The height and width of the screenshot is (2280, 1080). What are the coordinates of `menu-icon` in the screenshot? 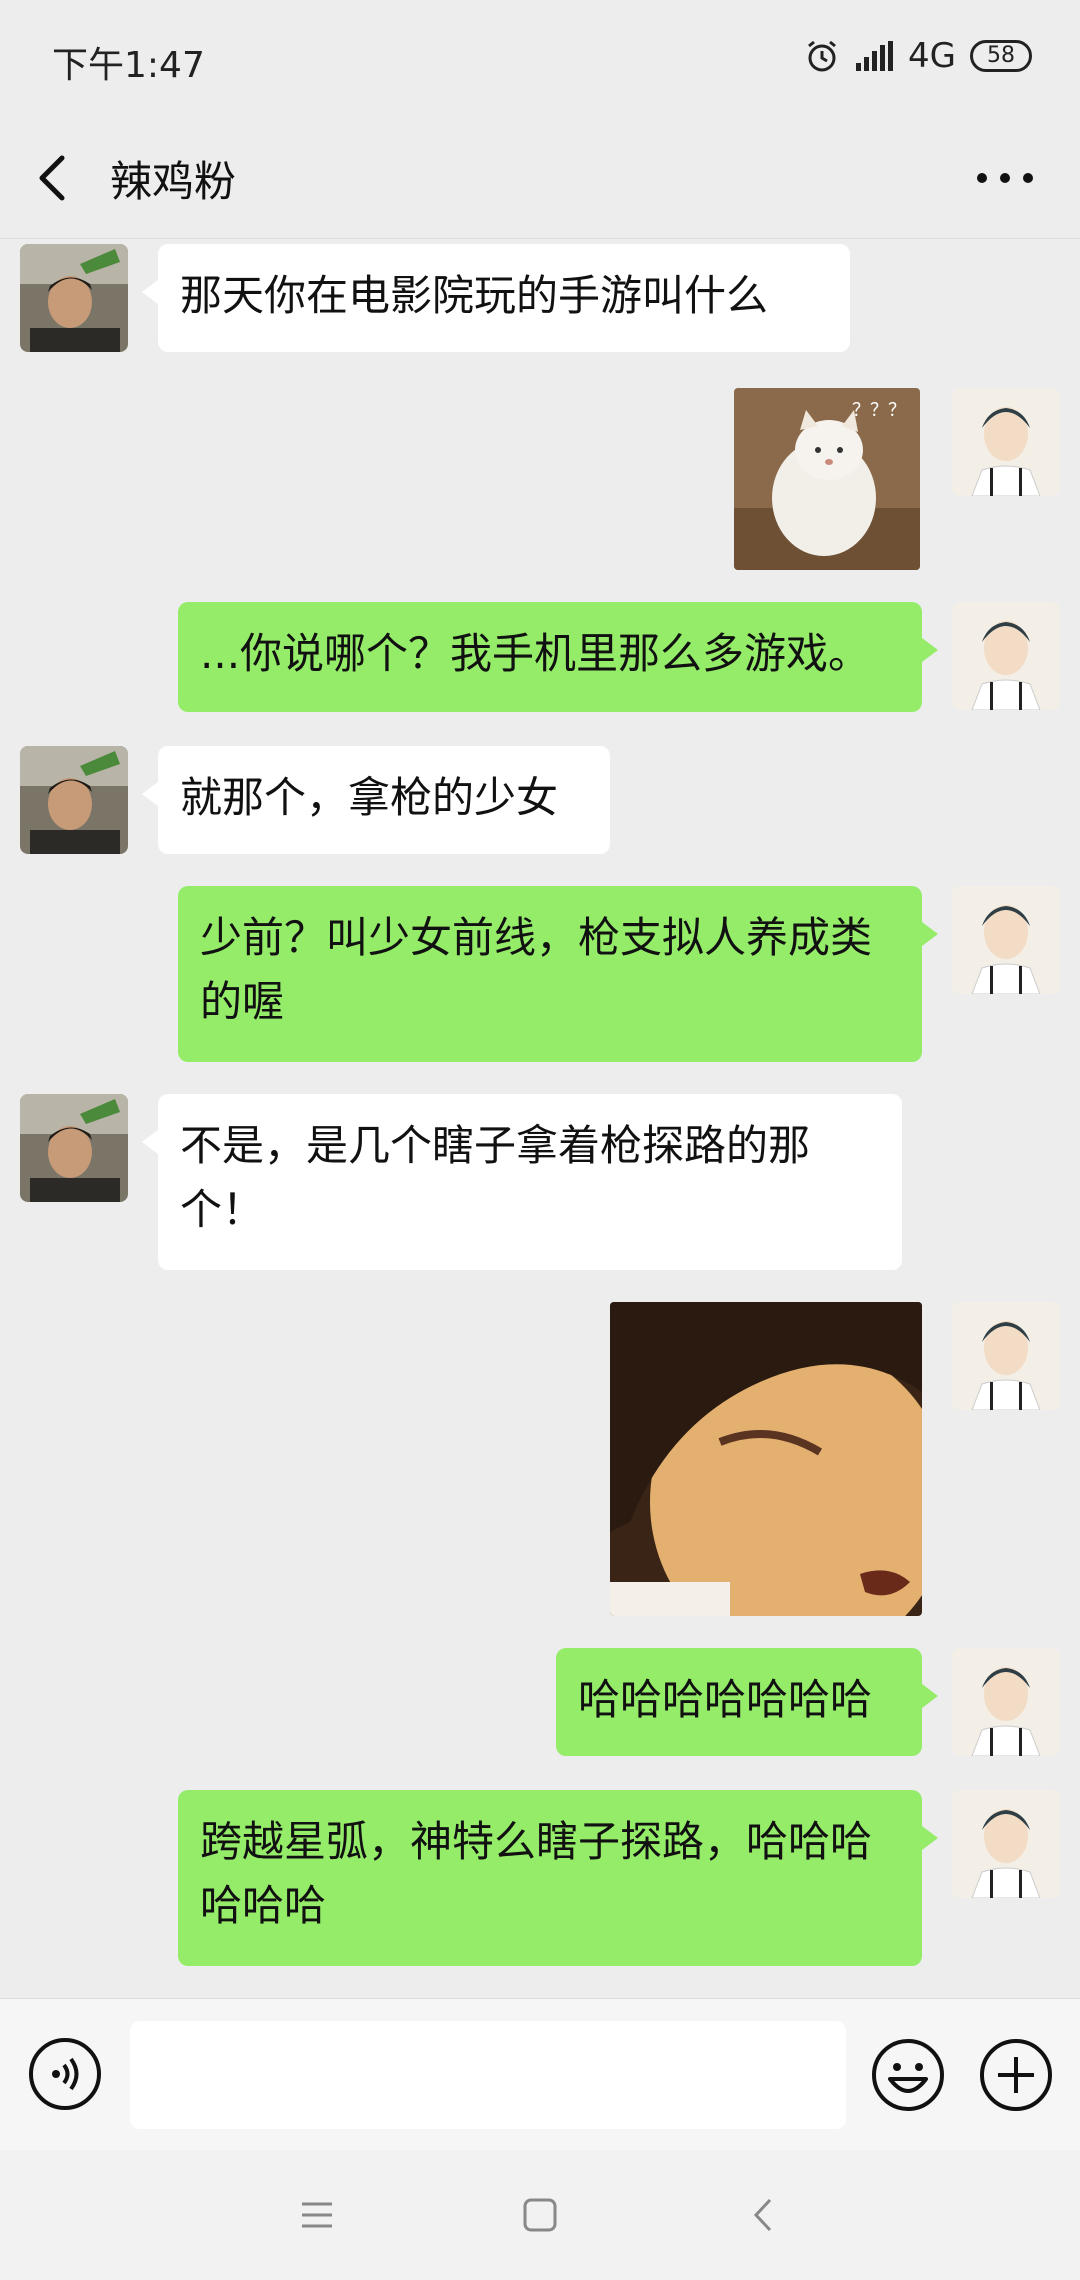 It's located at (317, 2215).